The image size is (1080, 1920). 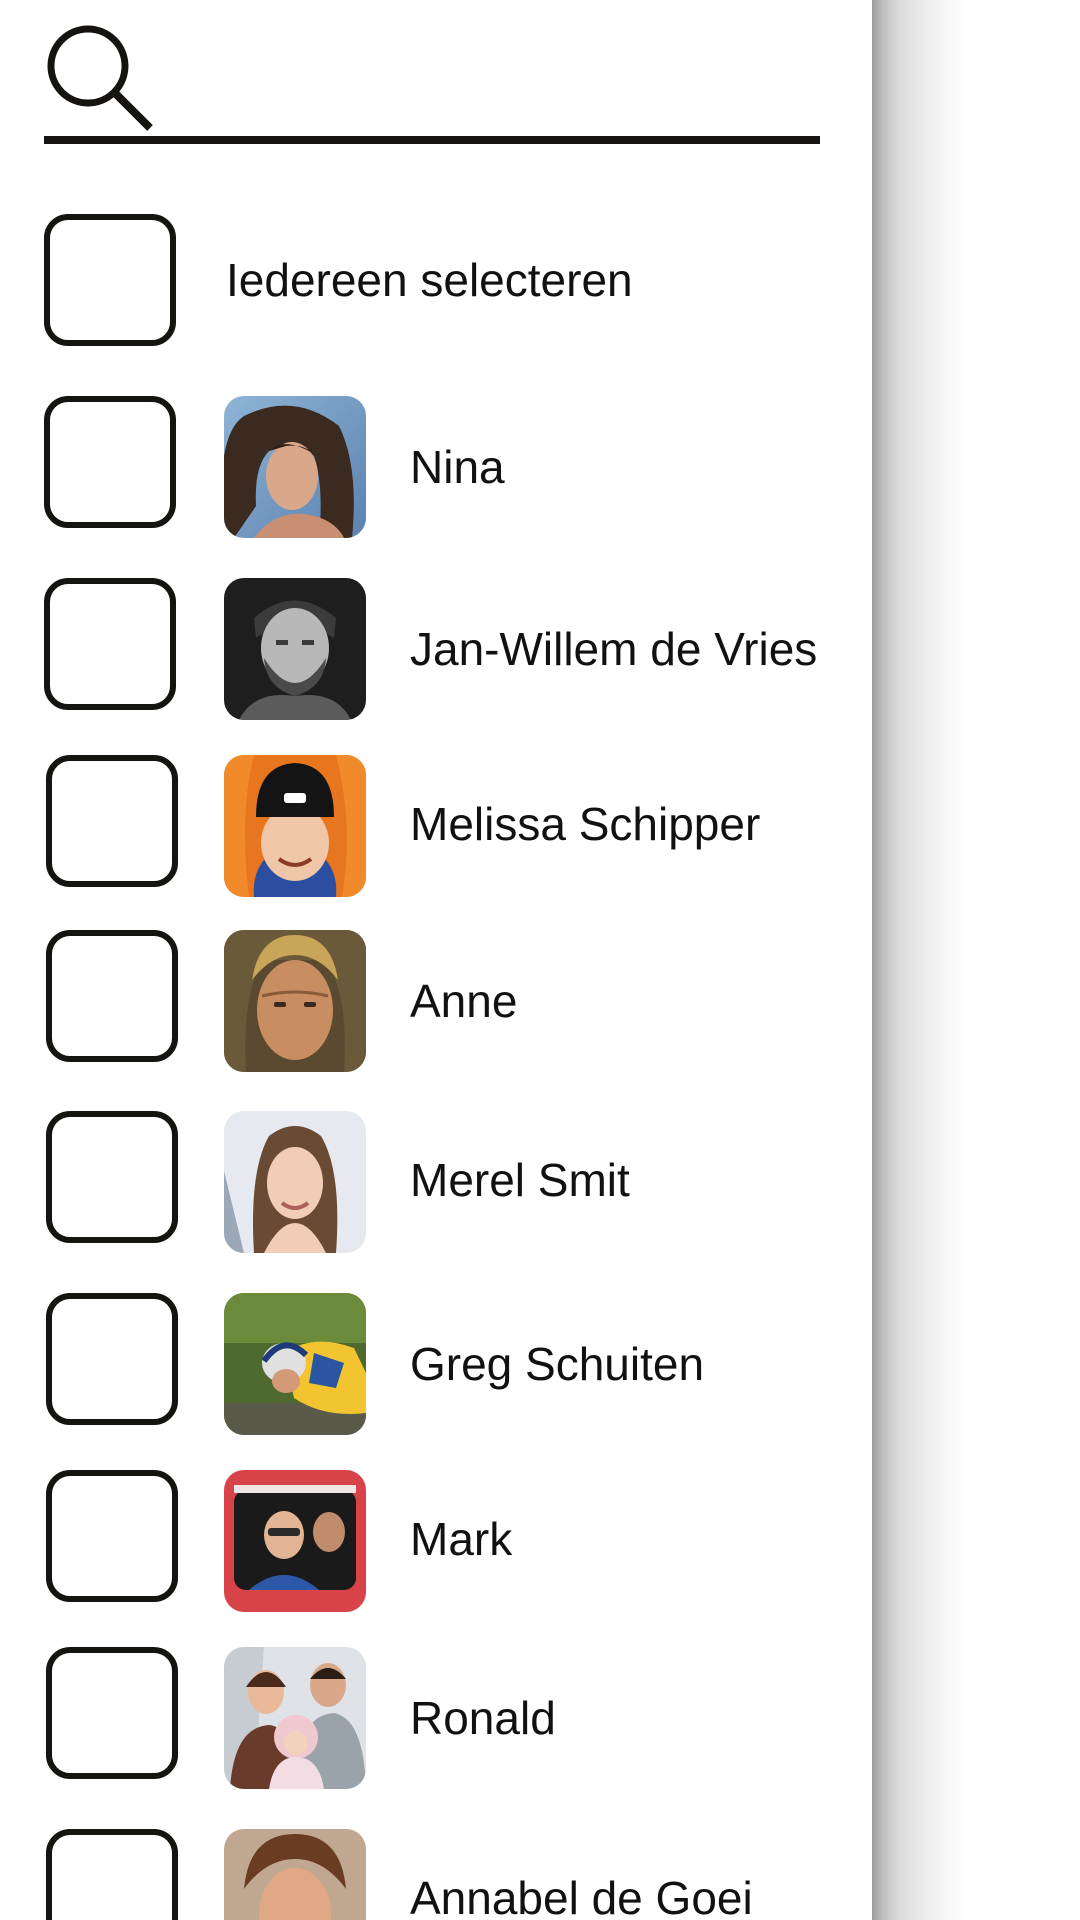 I want to click on contact-name: Ronald, so click(x=483, y=1718).